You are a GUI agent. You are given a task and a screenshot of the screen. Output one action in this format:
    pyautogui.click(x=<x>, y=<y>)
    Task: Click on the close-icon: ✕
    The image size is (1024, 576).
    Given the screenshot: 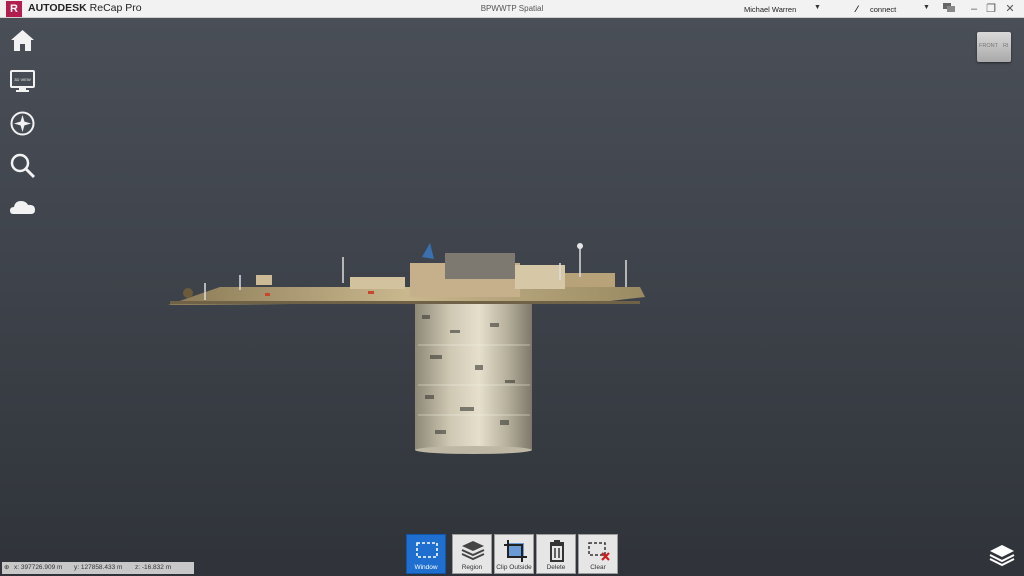 What is the action you would take?
    pyautogui.click(x=1010, y=9)
    